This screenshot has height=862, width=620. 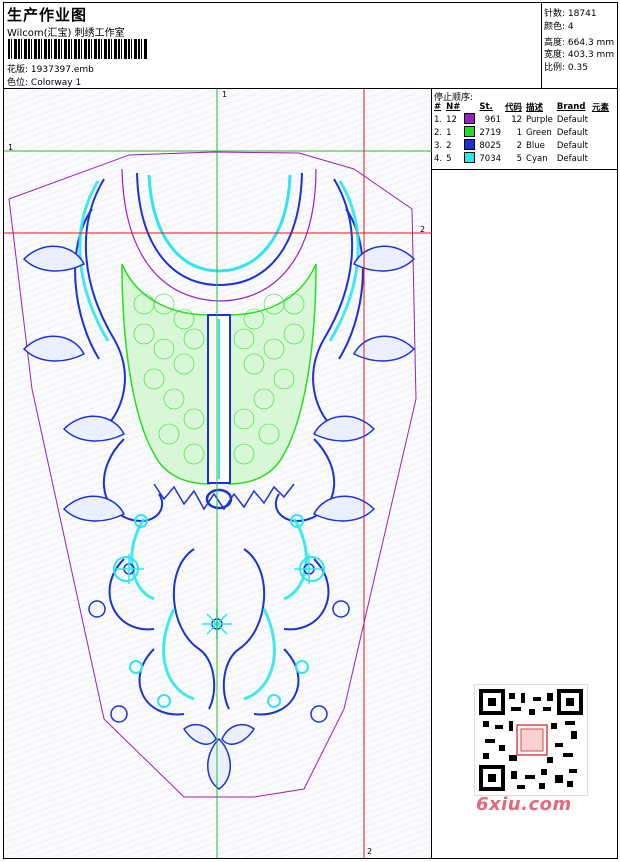 I want to click on colorway-row: 色位: Colorway 1, so click(x=44, y=81).